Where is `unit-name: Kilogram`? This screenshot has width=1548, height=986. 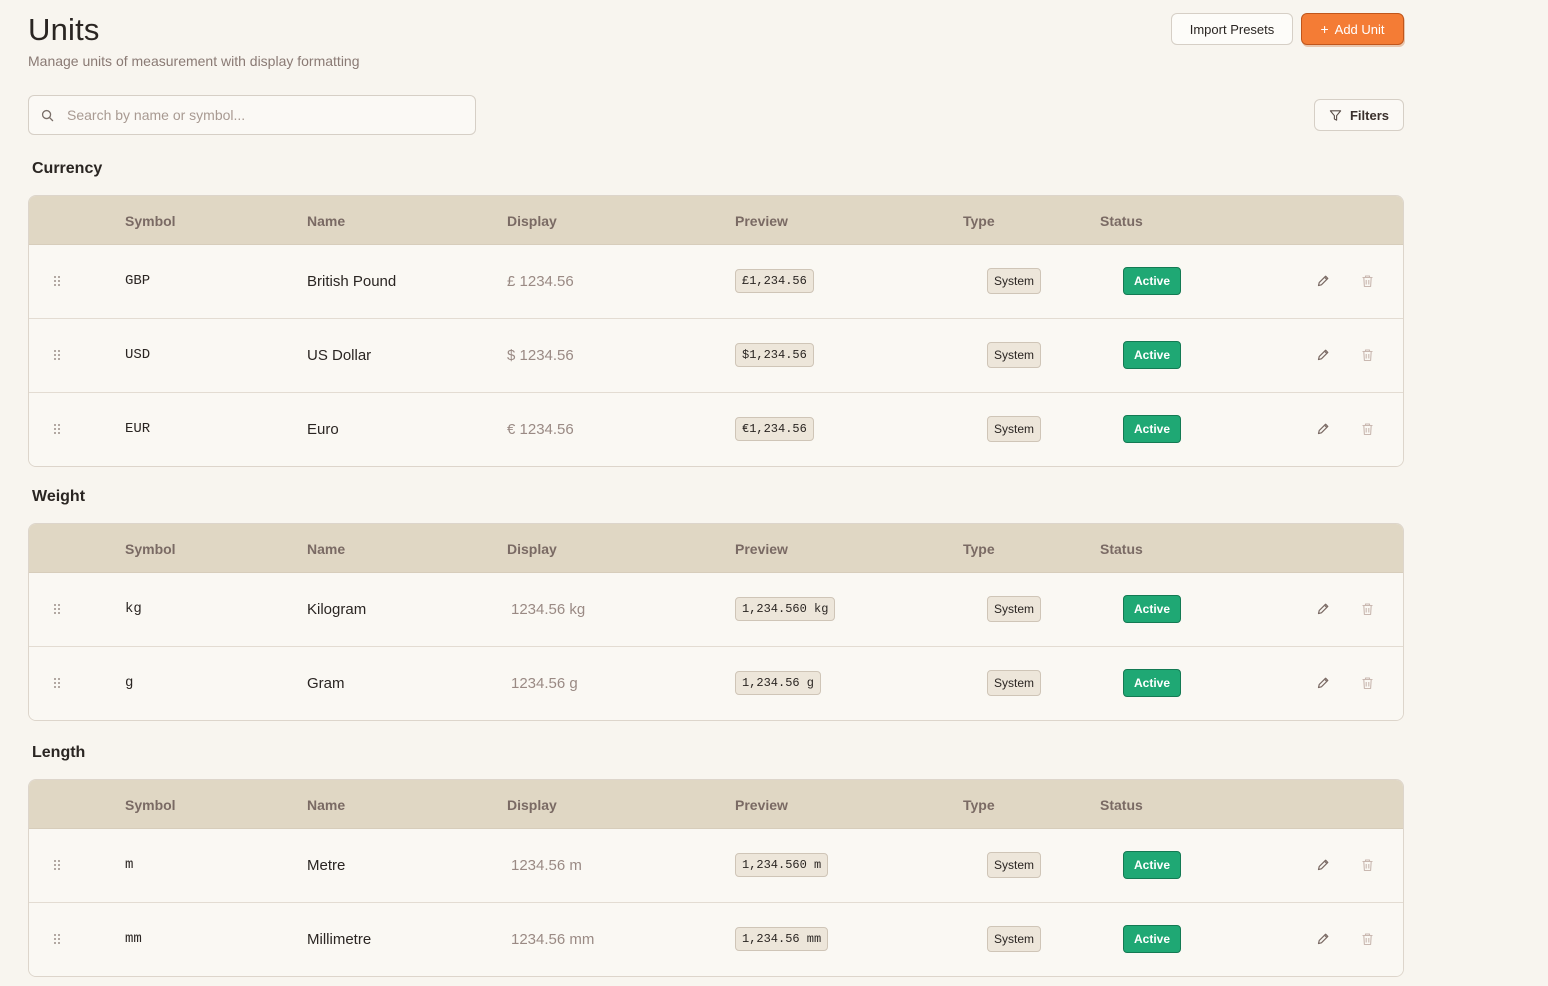 unit-name: Kilogram is located at coordinates (337, 609).